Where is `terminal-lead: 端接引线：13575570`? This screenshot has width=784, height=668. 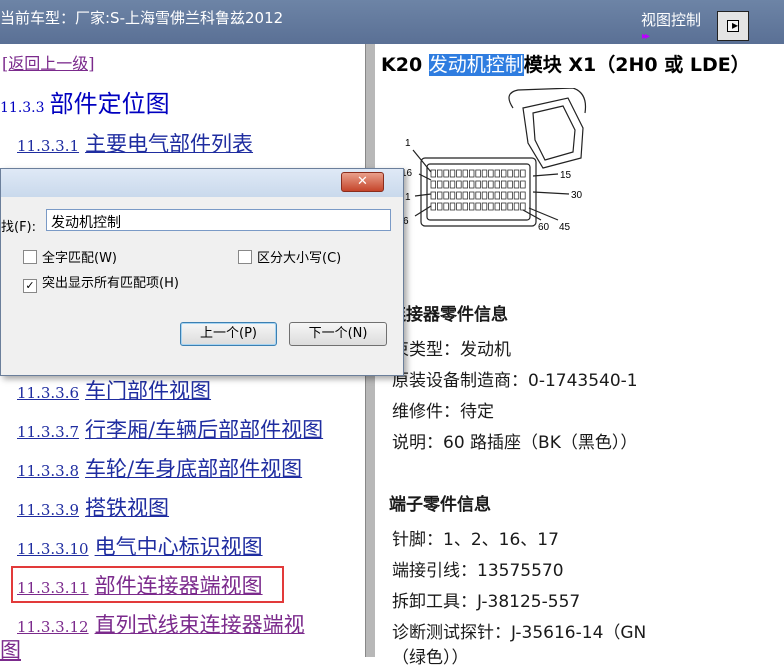 terminal-lead: 端接引线：13575570 is located at coordinates (478, 571).